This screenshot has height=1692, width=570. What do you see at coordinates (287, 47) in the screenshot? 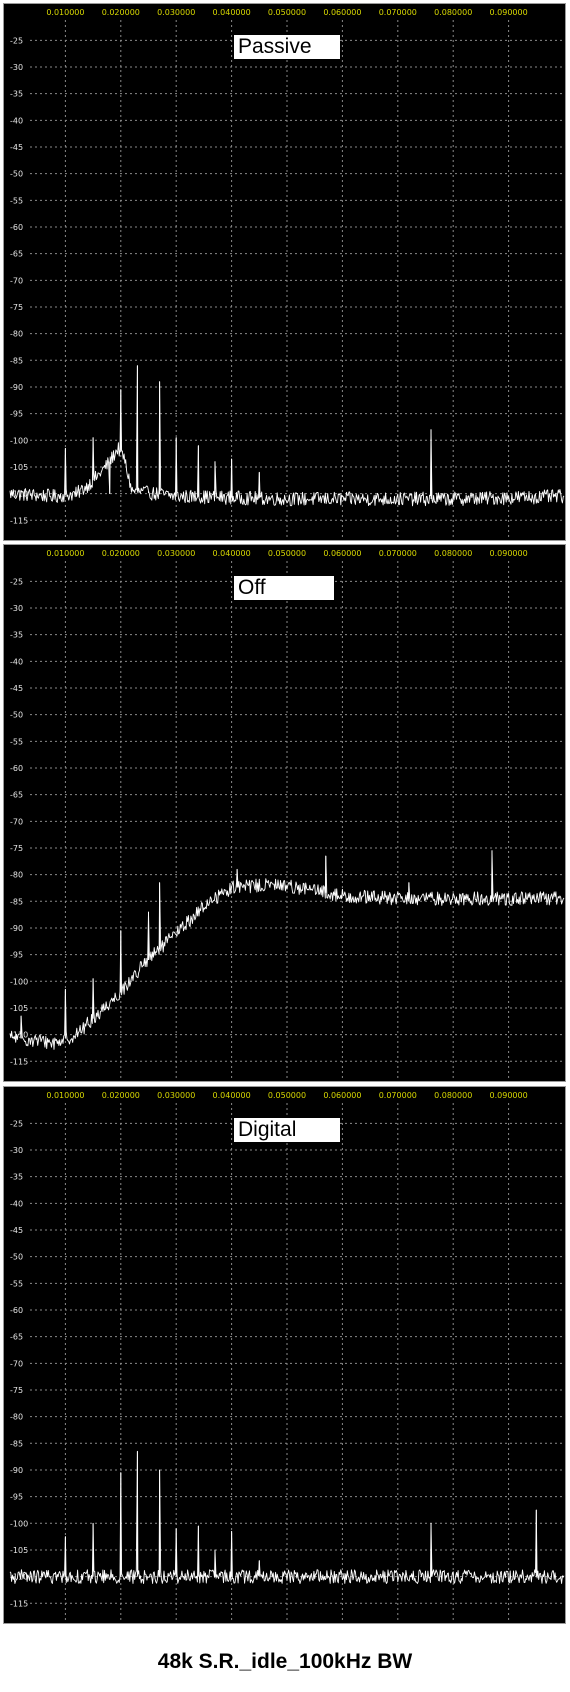
I see `panel-label-passive: Passive` at bounding box center [287, 47].